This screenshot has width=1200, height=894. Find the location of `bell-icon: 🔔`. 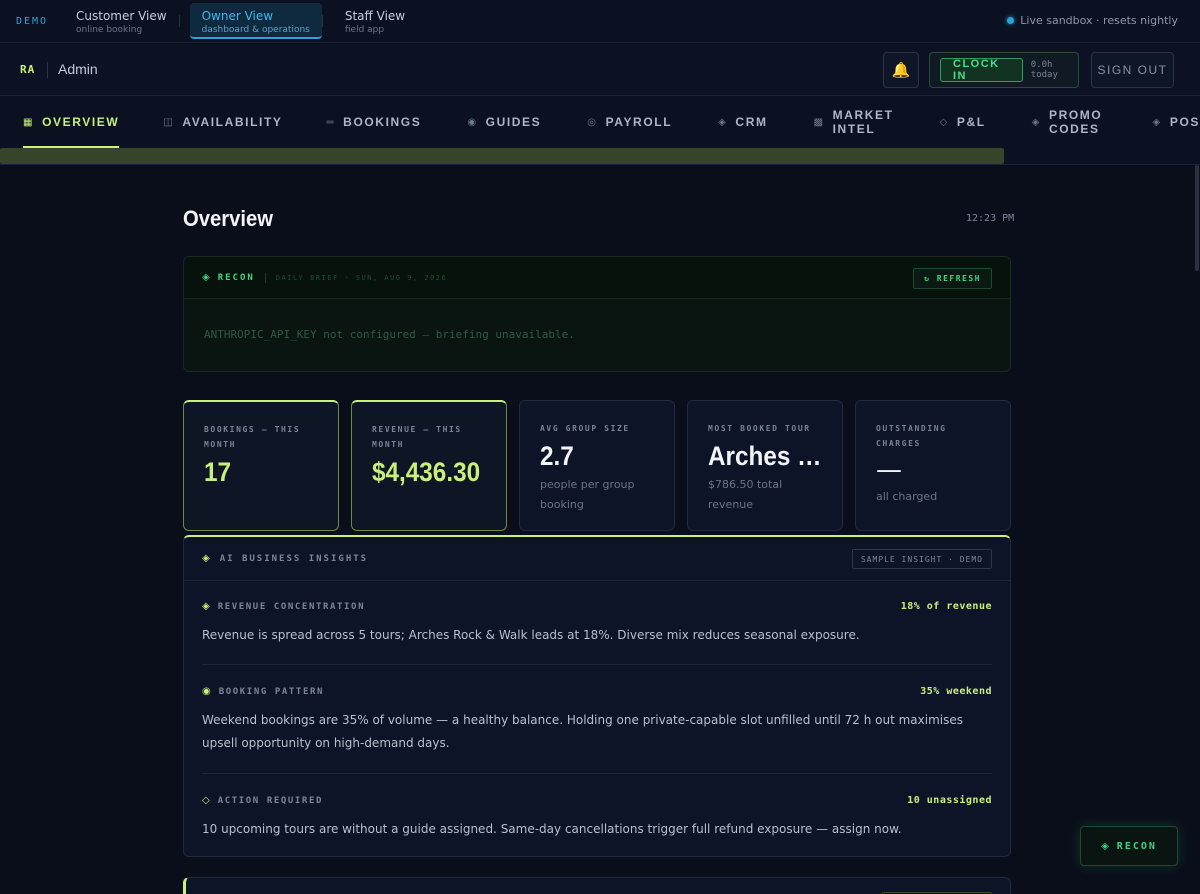

bell-icon: 🔔 is located at coordinates (901, 70).